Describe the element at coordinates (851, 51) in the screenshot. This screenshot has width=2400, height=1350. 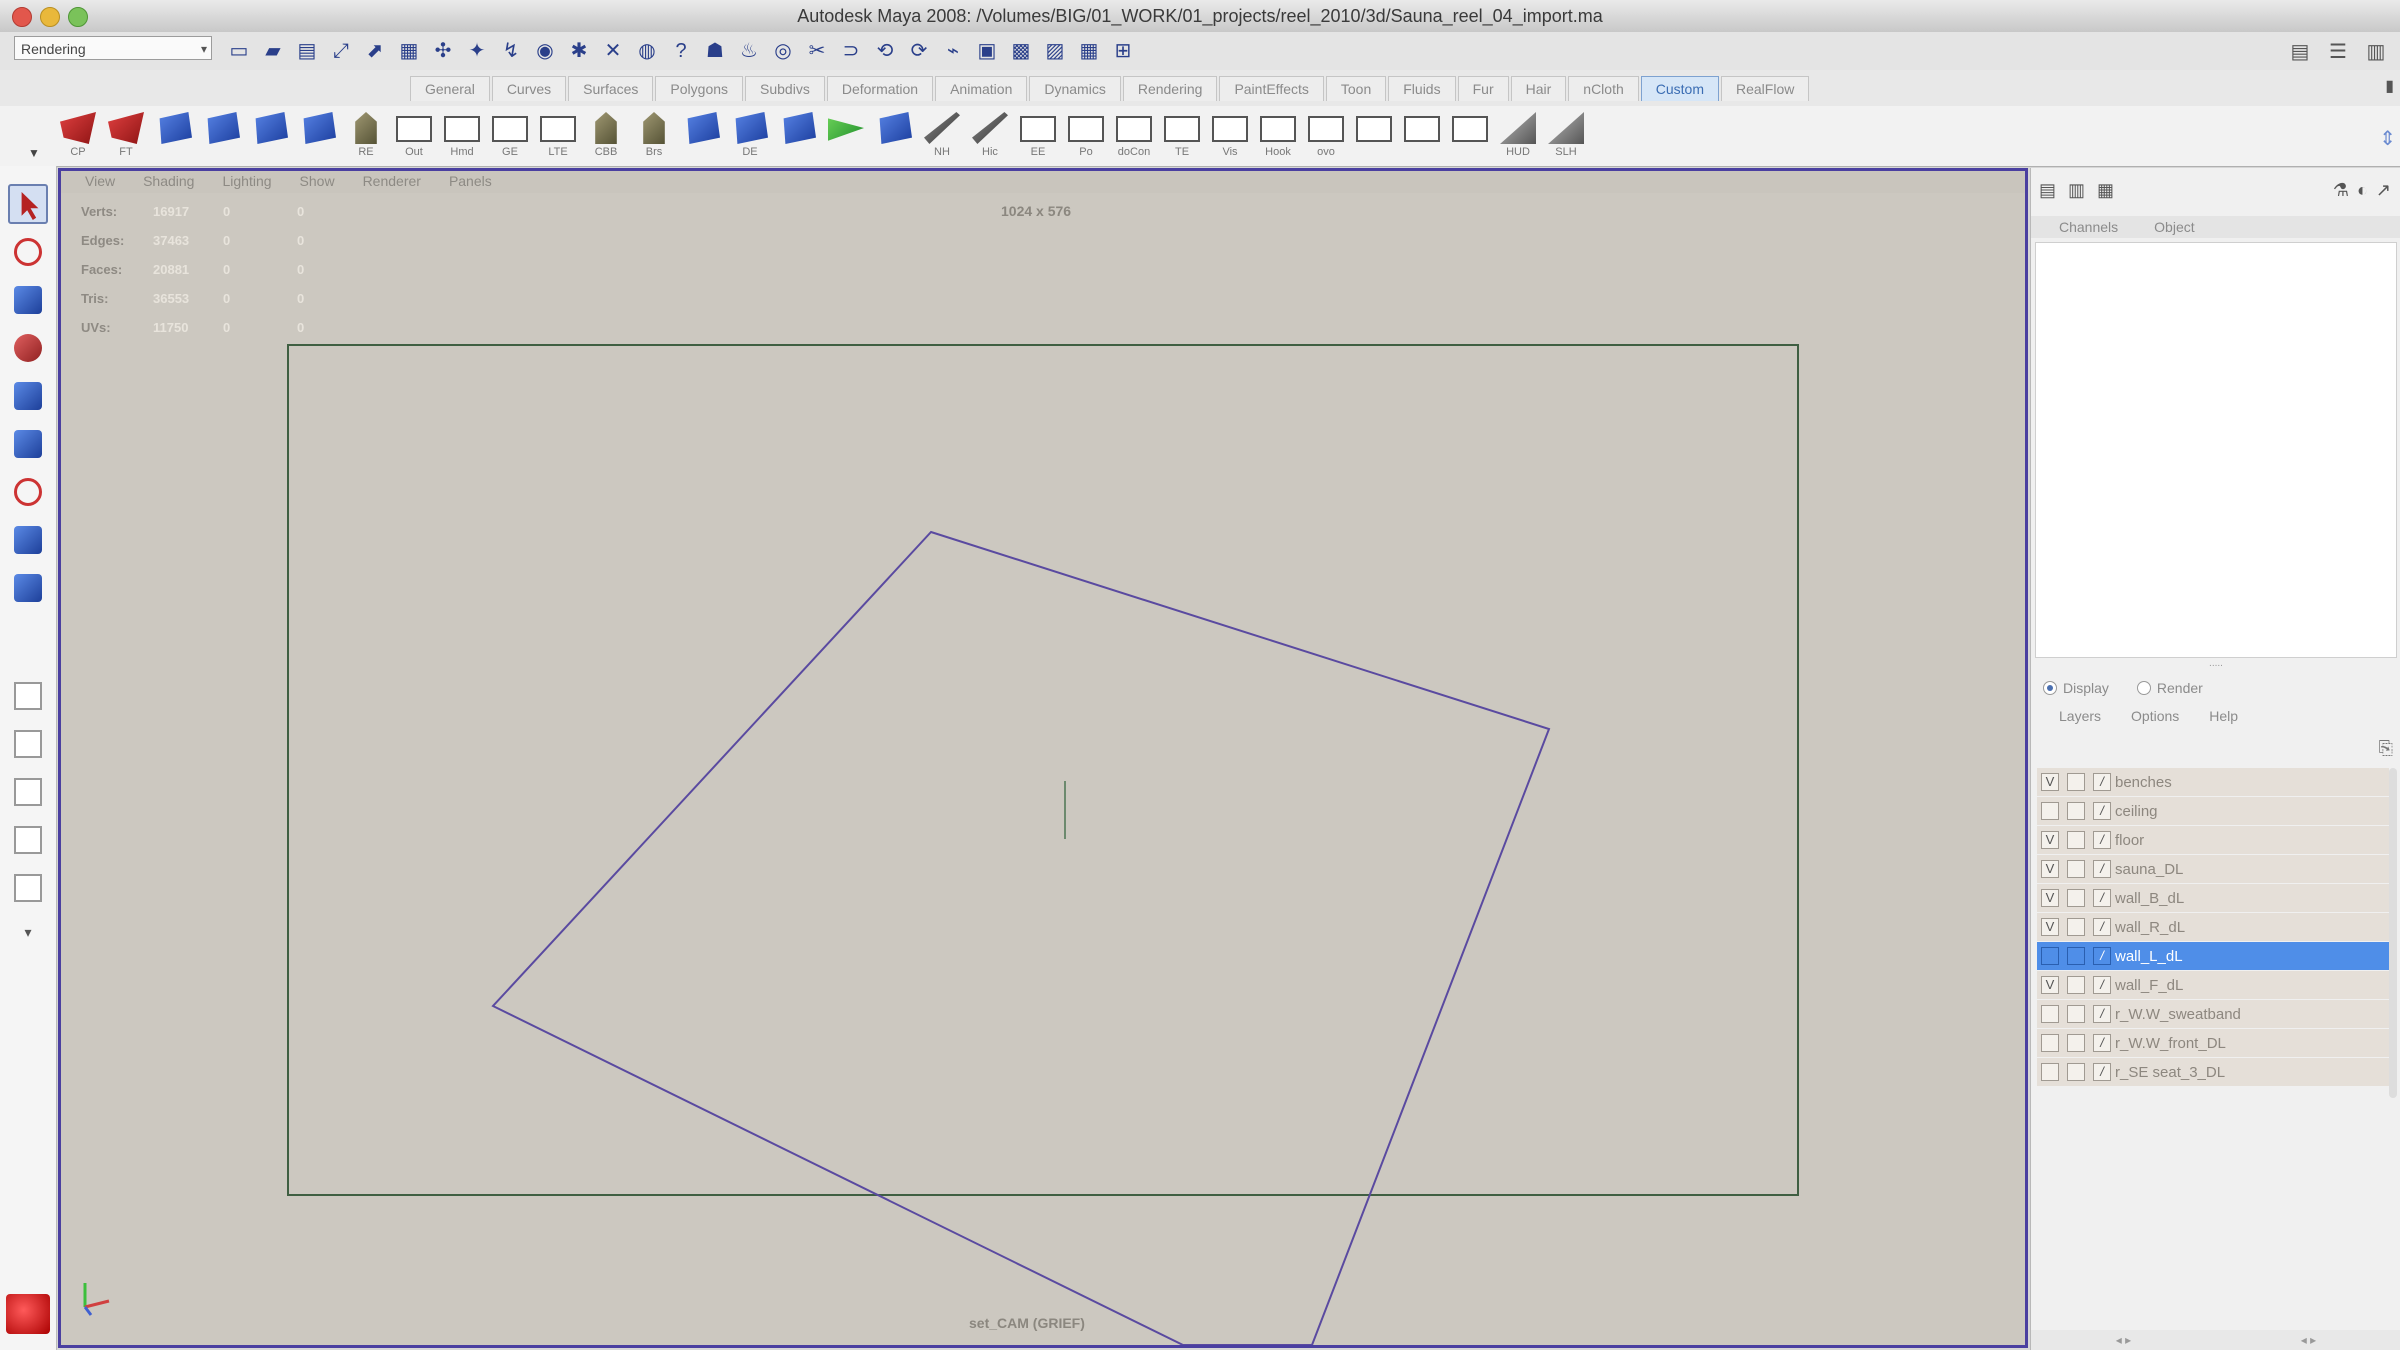
I see `magnet-icon: ⊃` at that location.